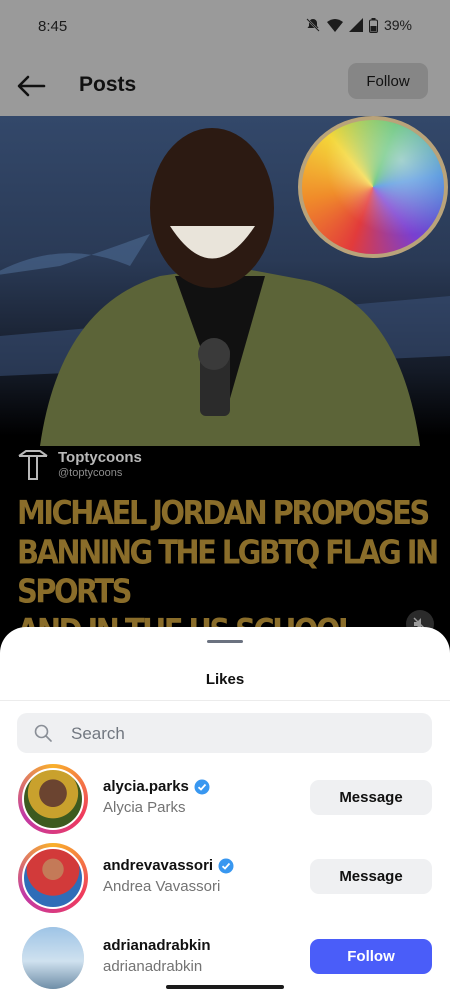 The height and width of the screenshot is (1000, 450). I want to click on avatar-container, so click(53, 958).